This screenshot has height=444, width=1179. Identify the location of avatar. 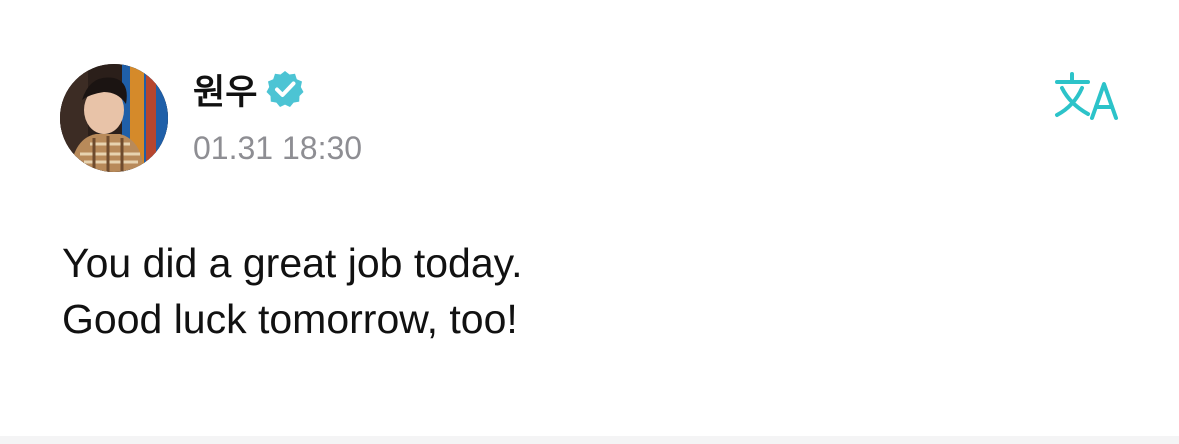
(114, 118).